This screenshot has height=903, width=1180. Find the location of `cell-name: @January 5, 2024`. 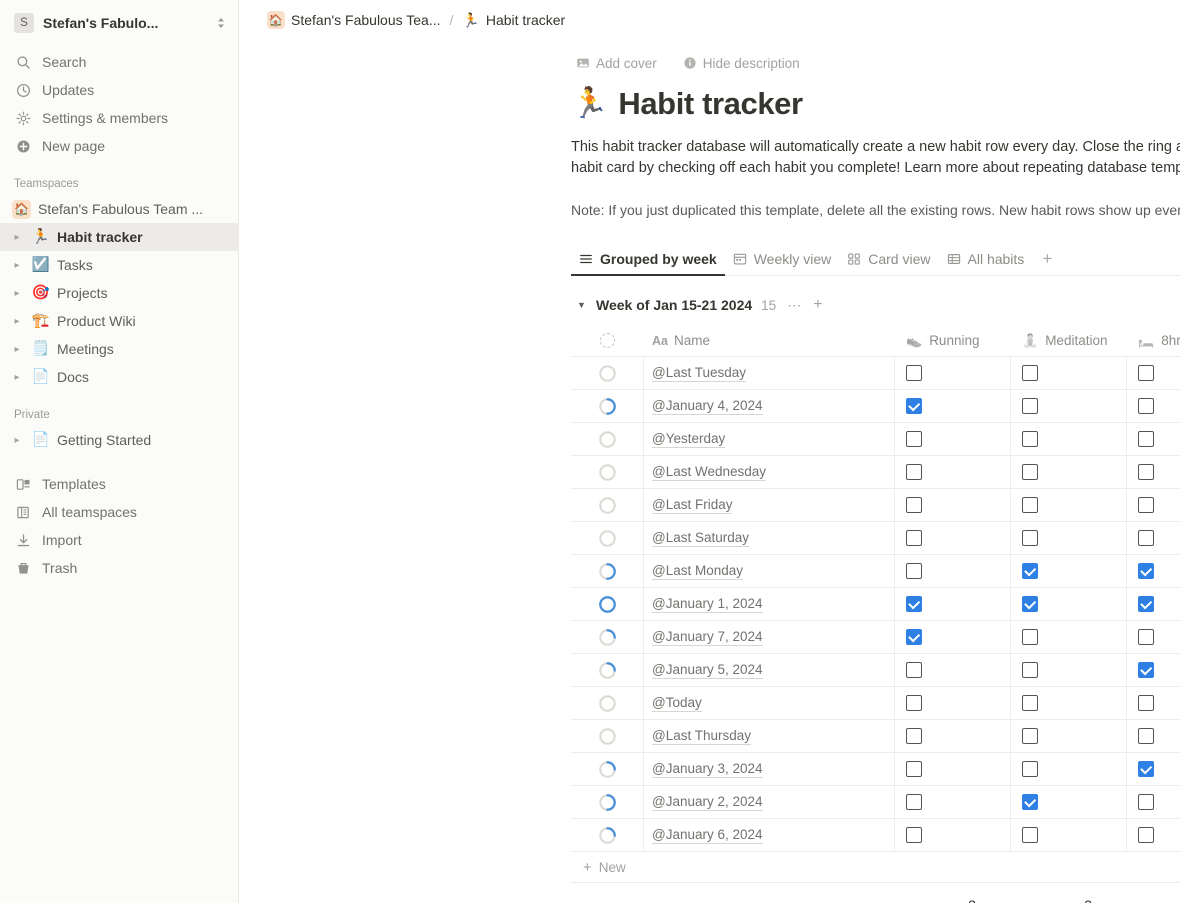

cell-name: @January 5, 2024 is located at coordinates (769, 670).